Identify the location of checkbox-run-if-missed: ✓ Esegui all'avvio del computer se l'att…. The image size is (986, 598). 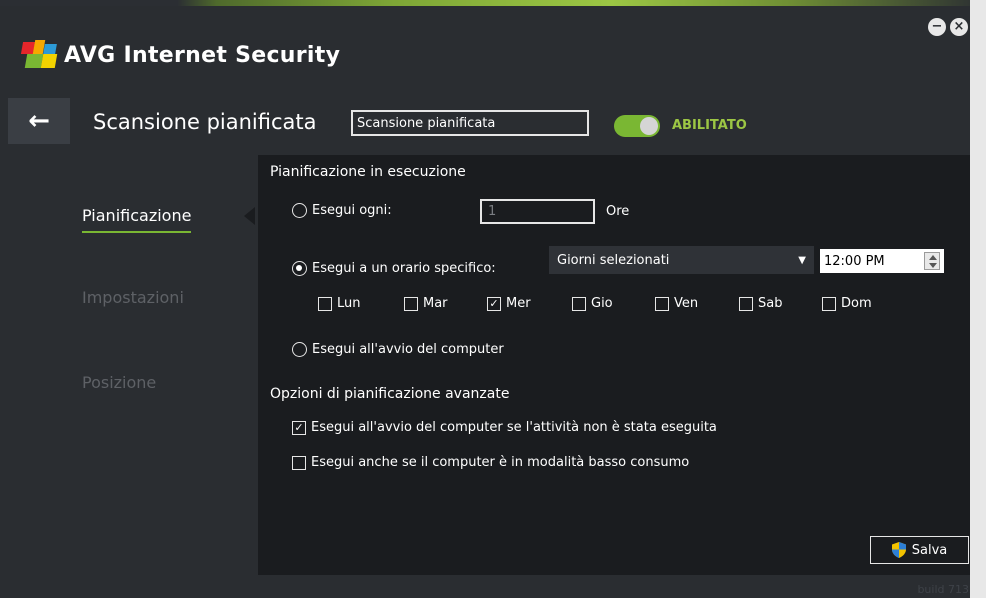
(504, 427).